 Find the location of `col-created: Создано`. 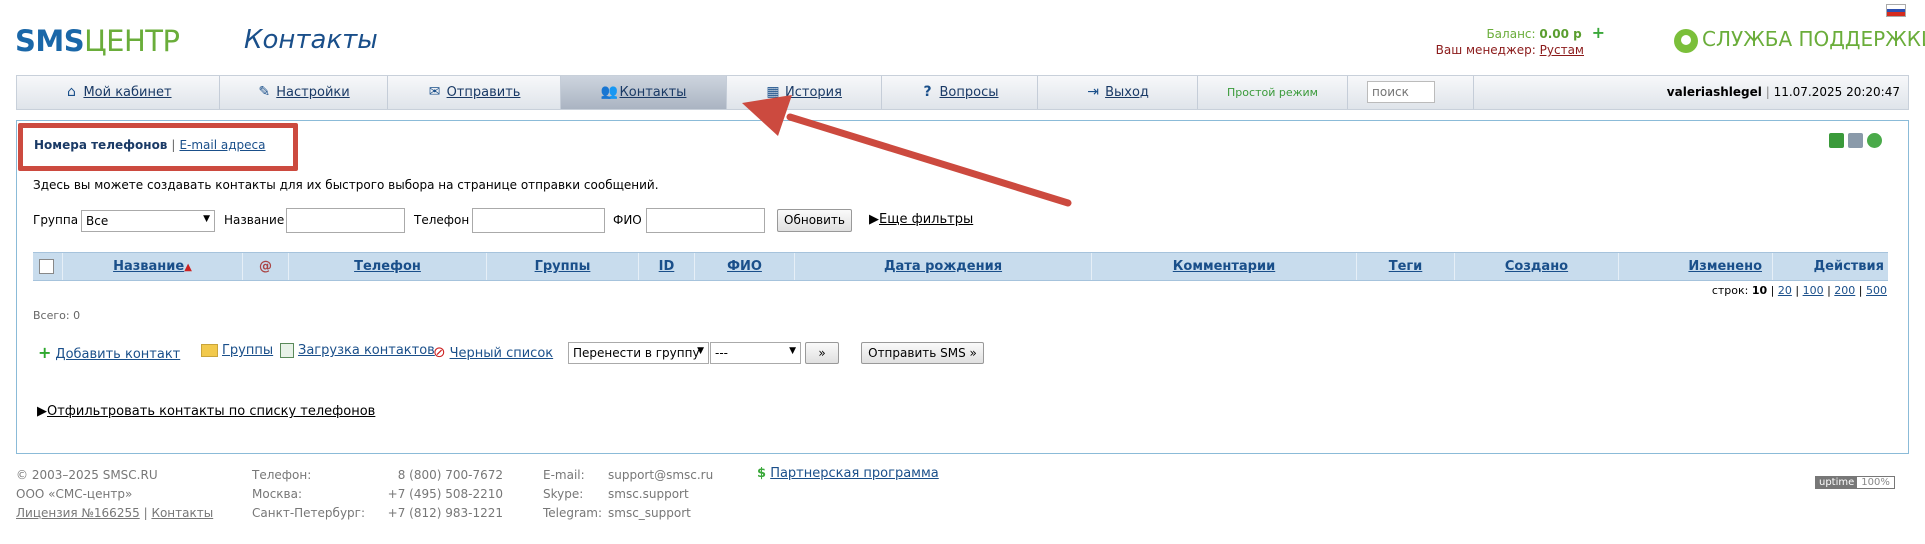

col-created: Создано is located at coordinates (1537, 266).